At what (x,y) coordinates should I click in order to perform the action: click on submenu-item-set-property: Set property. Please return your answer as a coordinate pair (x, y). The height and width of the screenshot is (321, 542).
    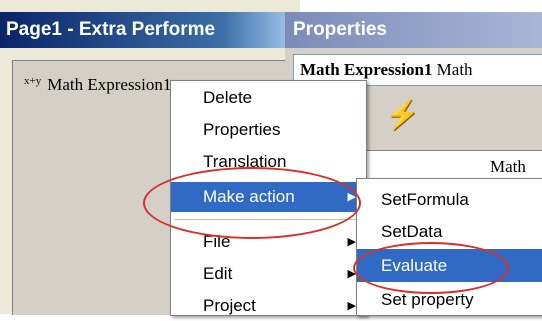
    Looking at the image, I should click on (449, 299).